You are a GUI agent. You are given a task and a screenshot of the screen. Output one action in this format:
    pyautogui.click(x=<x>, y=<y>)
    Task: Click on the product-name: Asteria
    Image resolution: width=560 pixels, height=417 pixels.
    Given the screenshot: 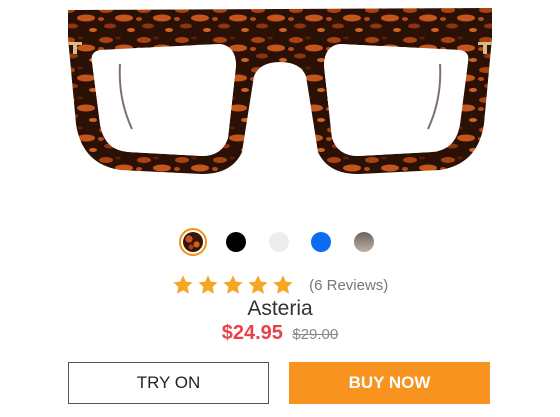 What is the action you would take?
    pyautogui.click(x=280, y=309)
    